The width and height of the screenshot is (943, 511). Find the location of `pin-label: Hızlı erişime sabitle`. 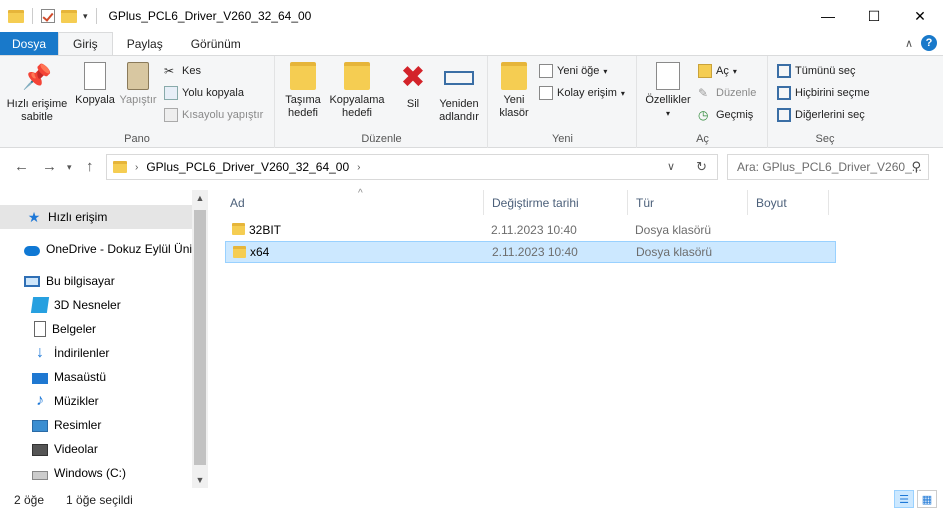

pin-label: Hızlı erişime sabitle is located at coordinates (37, 110).